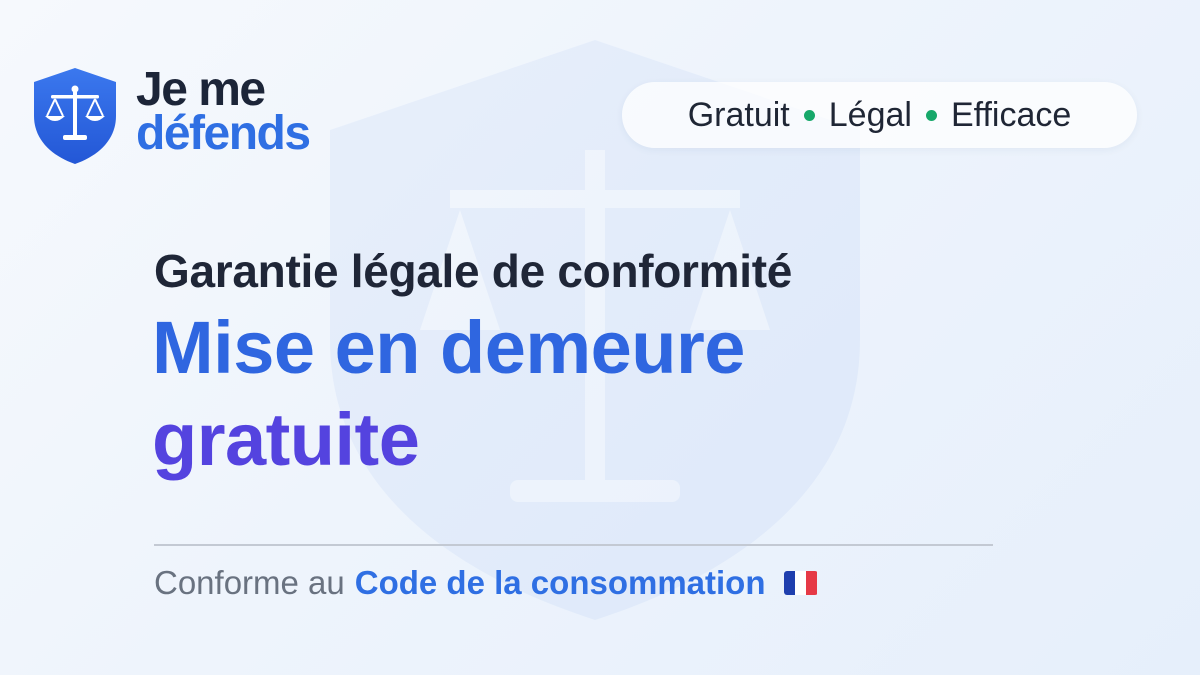 The image size is (1200, 675). What do you see at coordinates (560, 582) in the screenshot?
I see `footer-highlight: Code de la consommation` at bounding box center [560, 582].